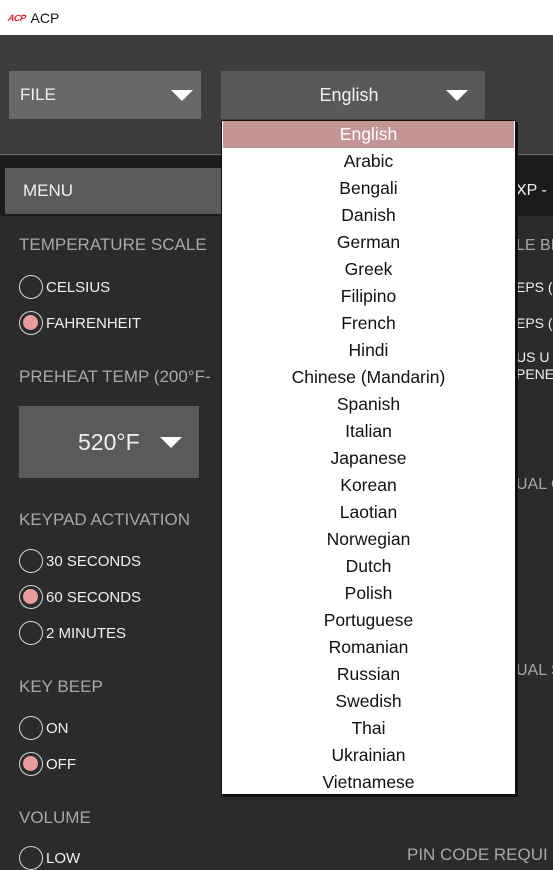 Image resolution: width=553 pixels, height=870 pixels. I want to click on language-dropdown-value: English, so click(349, 94).